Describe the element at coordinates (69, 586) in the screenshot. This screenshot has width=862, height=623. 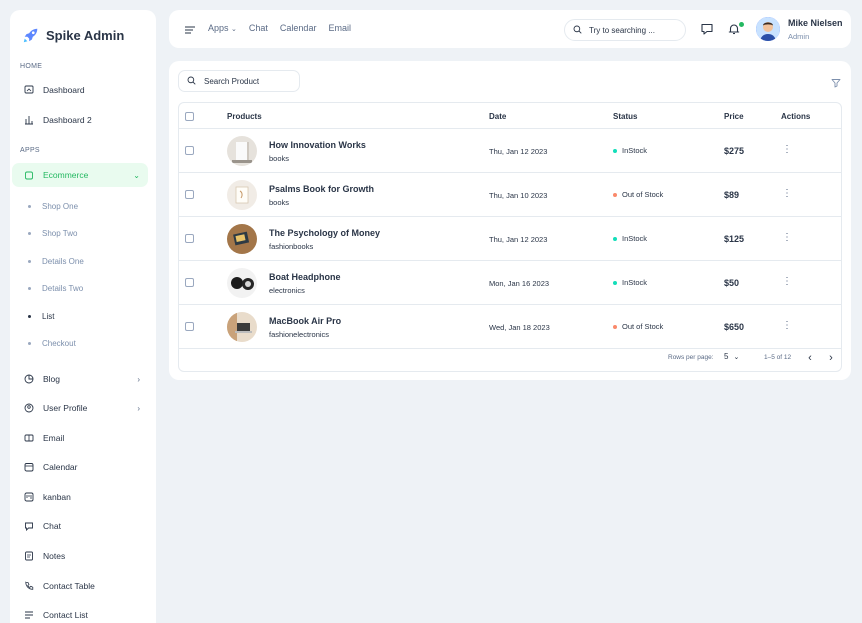
I see `sidebar-item-label: Contact Table` at that location.